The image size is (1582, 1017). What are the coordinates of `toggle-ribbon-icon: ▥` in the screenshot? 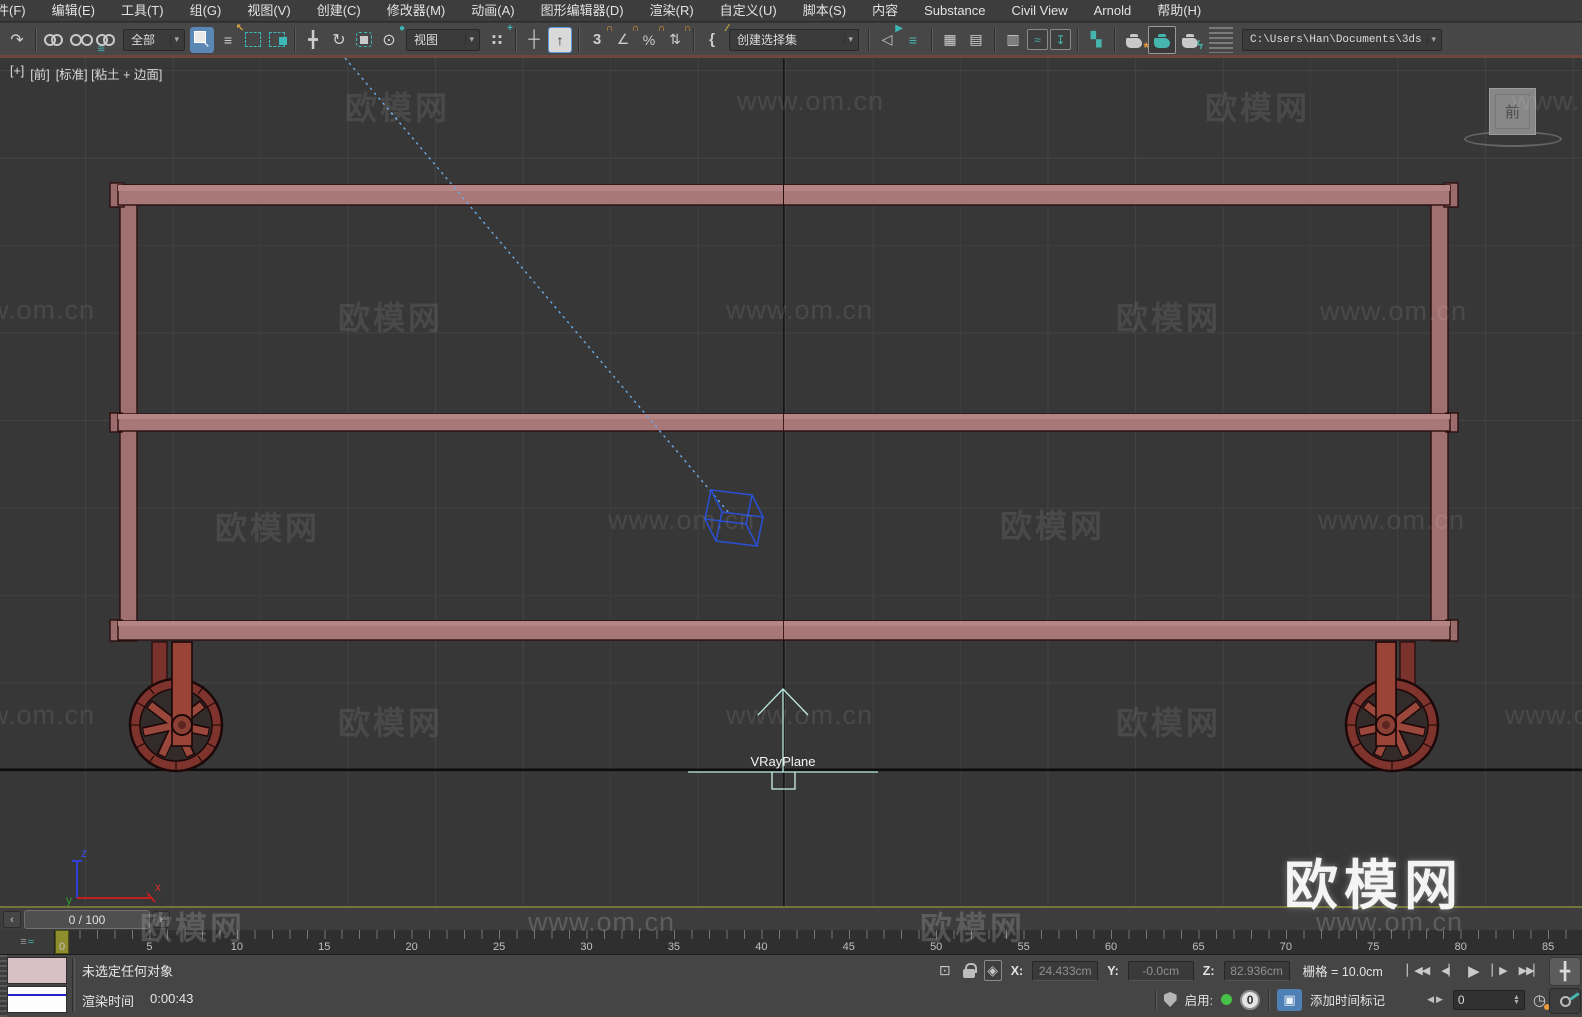 It's located at (1013, 40).